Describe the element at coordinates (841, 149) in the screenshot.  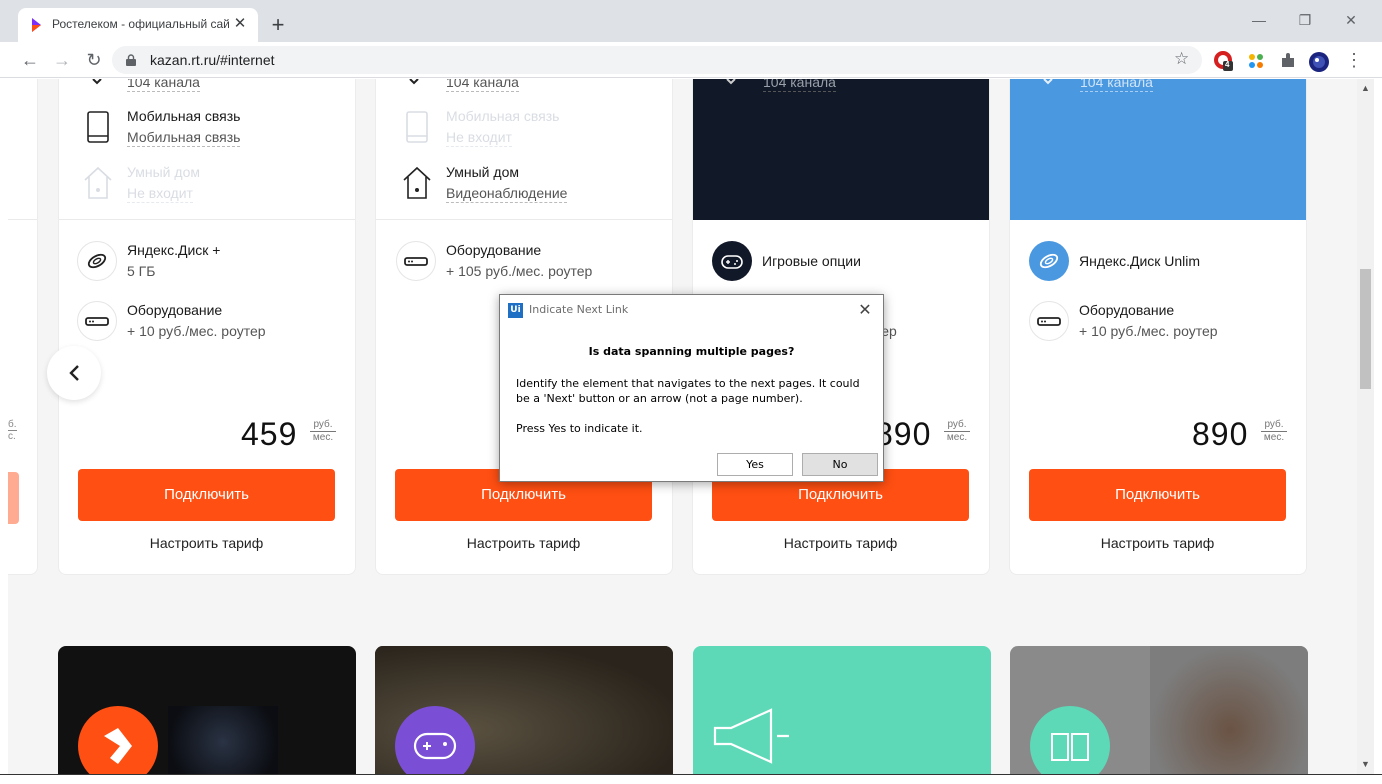
I see `card-dark-header: 104 канала` at that location.